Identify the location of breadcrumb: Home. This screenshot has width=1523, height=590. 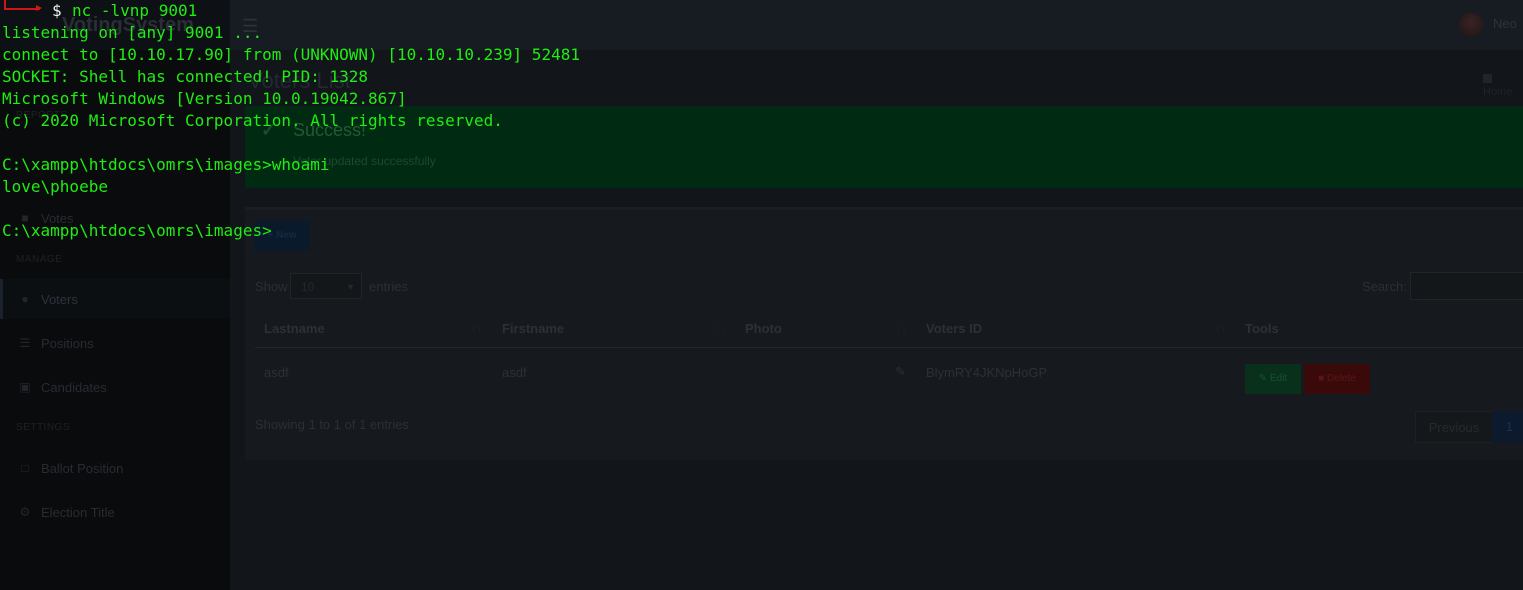
(1503, 86).